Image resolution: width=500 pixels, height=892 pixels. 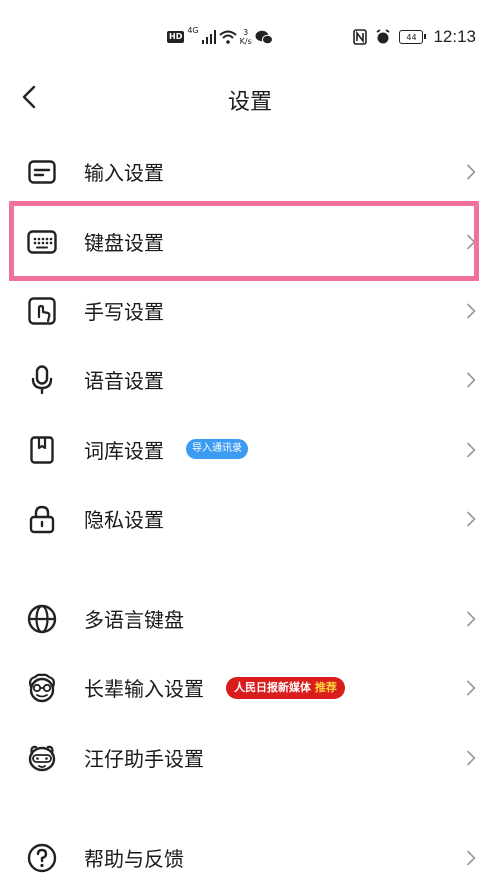 I want to click on settings-item-label: 词库设置, so click(x=124, y=451).